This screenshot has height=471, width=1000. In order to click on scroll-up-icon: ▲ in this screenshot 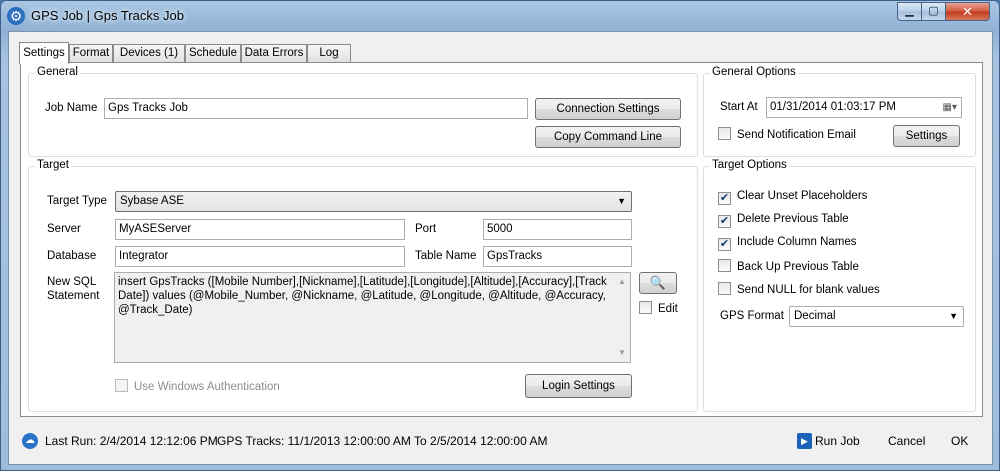, I will do `click(622, 282)`.